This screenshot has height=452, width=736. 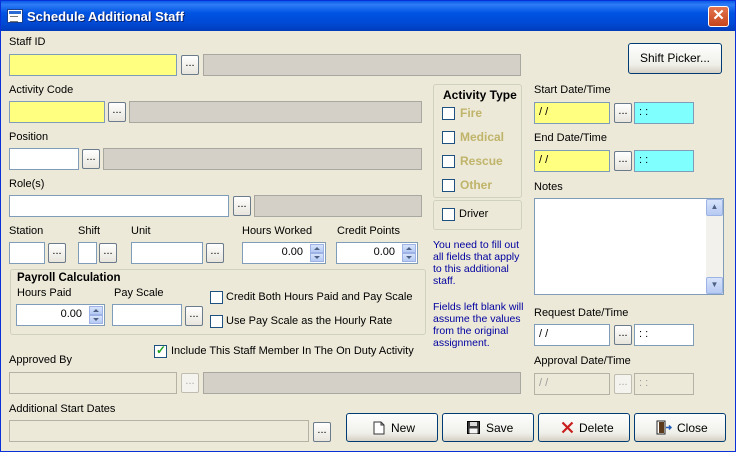 I want to click on position-input, so click(x=44, y=159).